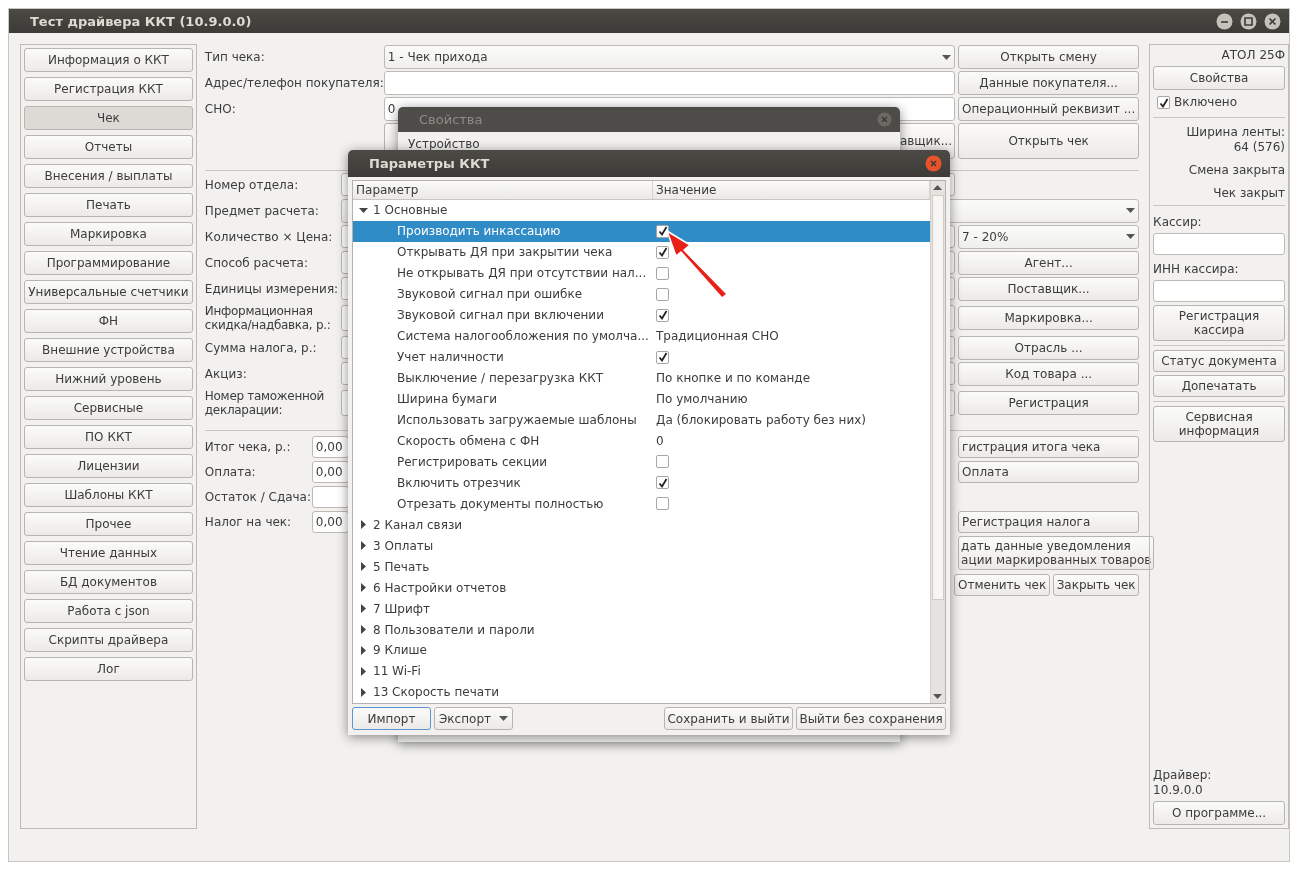  Describe the element at coordinates (252, 184) in the screenshot. I see `field-label: Номер отдела:` at that location.